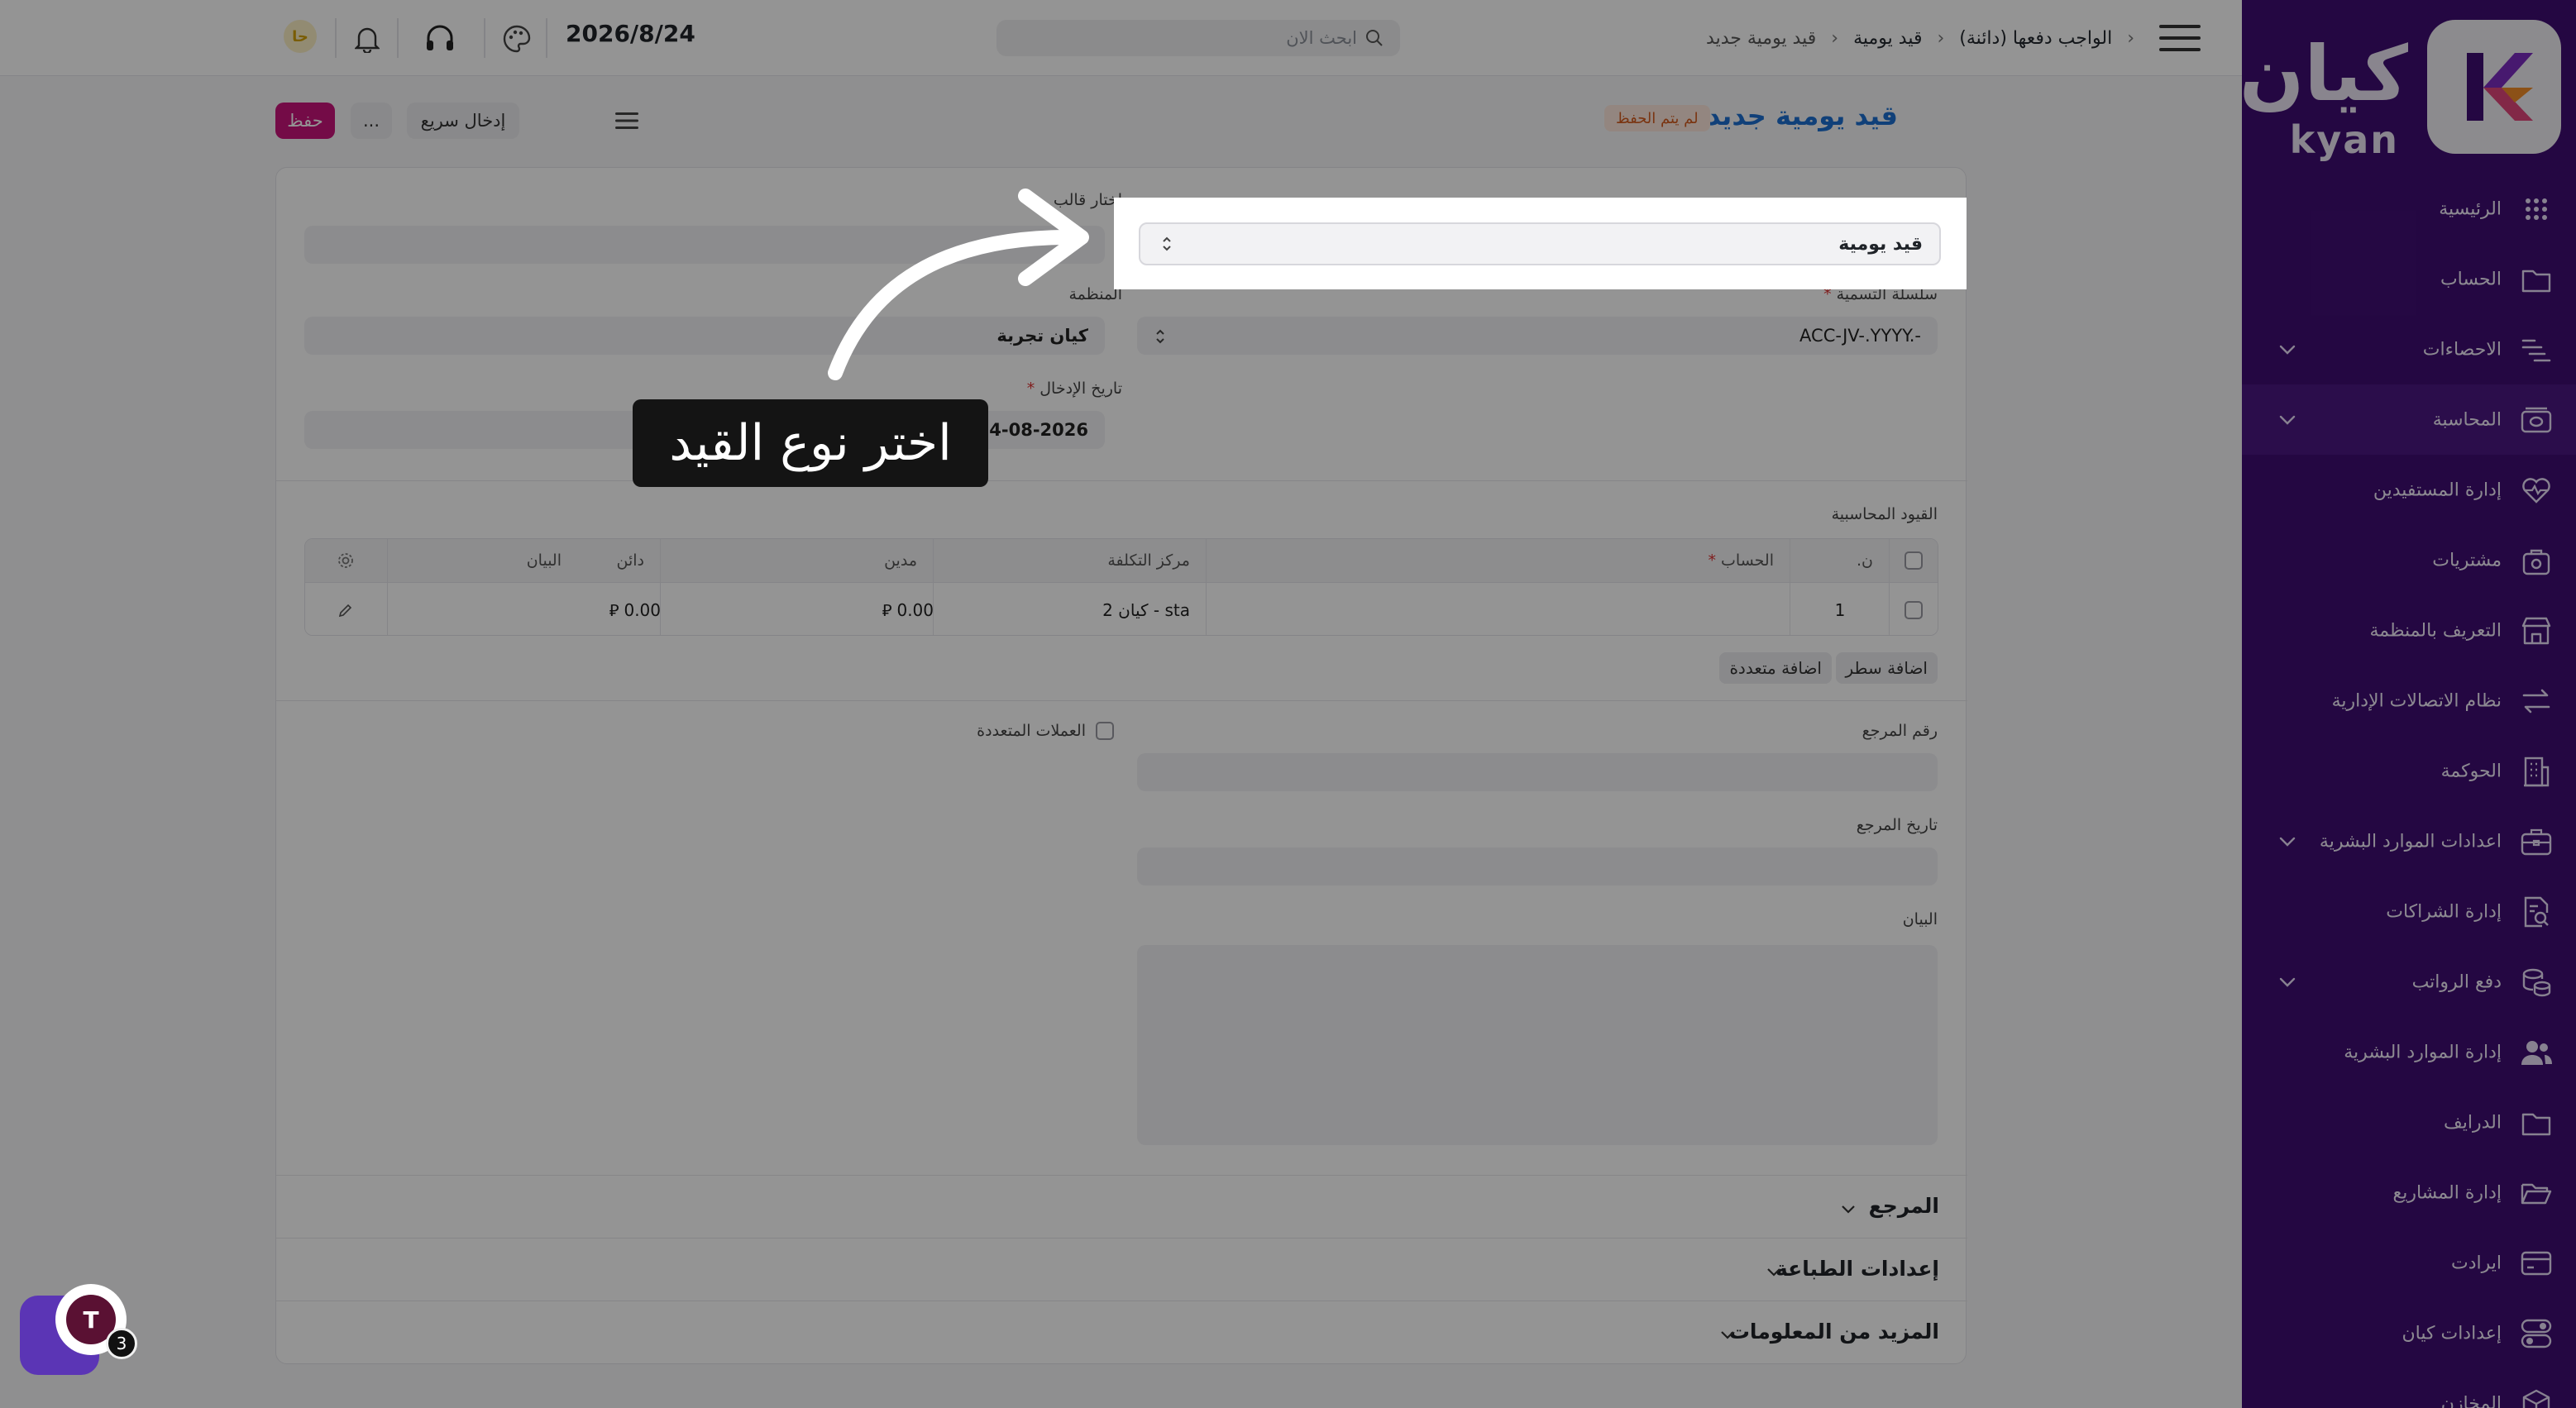  What do you see at coordinates (2409, 560) in the screenshot?
I see `sidebar-item: مشتريات` at bounding box center [2409, 560].